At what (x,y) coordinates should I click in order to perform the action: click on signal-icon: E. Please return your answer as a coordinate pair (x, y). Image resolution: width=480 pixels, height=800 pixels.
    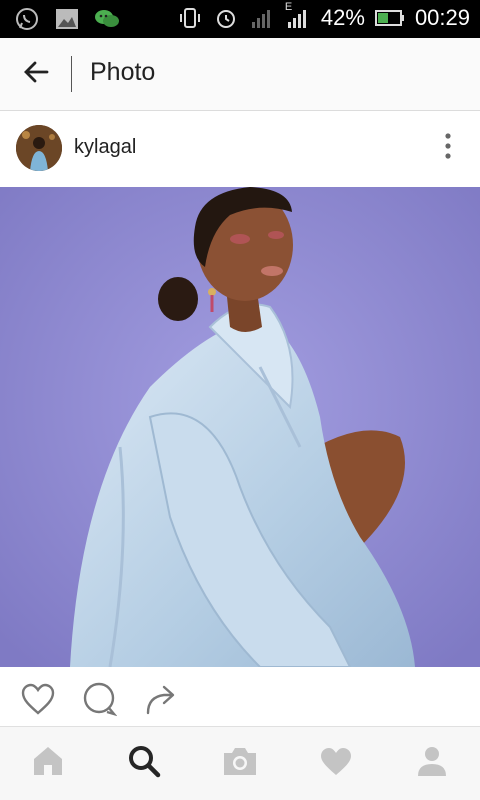
    Looking at the image, I should click on (298, 16).